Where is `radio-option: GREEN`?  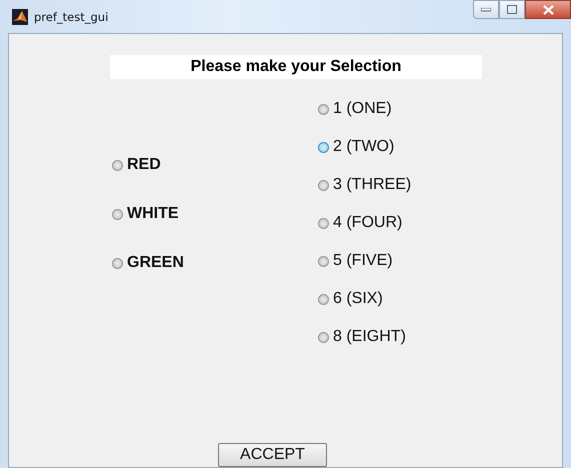 radio-option: GREEN is located at coordinates (215, 263).